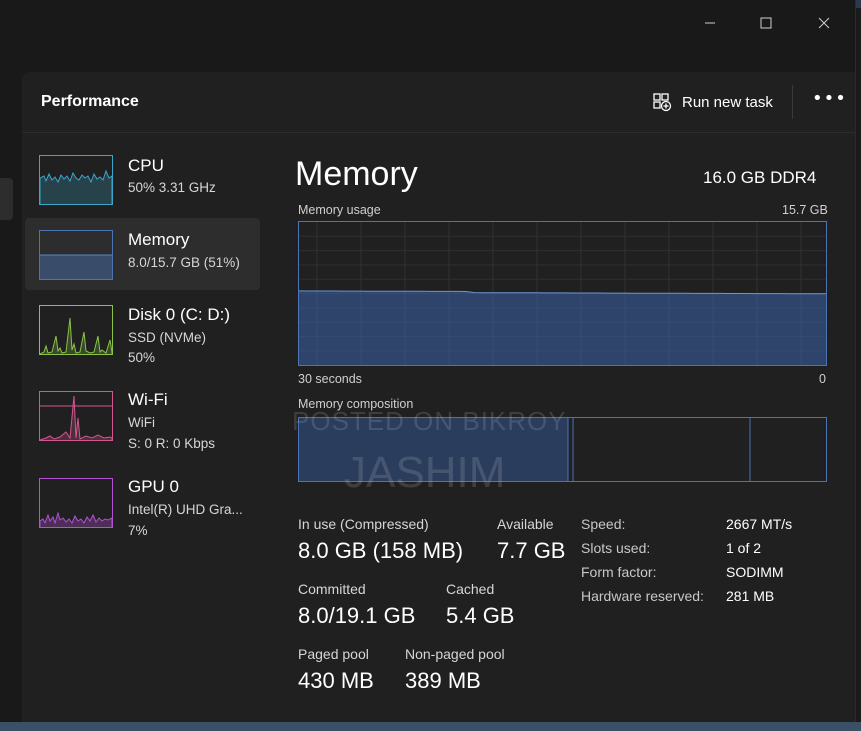 This screenshot has width=861, height=731. Describe the element at coordinates (822, 379) in the screenshot. I see `zero-axis-label: 0` at that location.